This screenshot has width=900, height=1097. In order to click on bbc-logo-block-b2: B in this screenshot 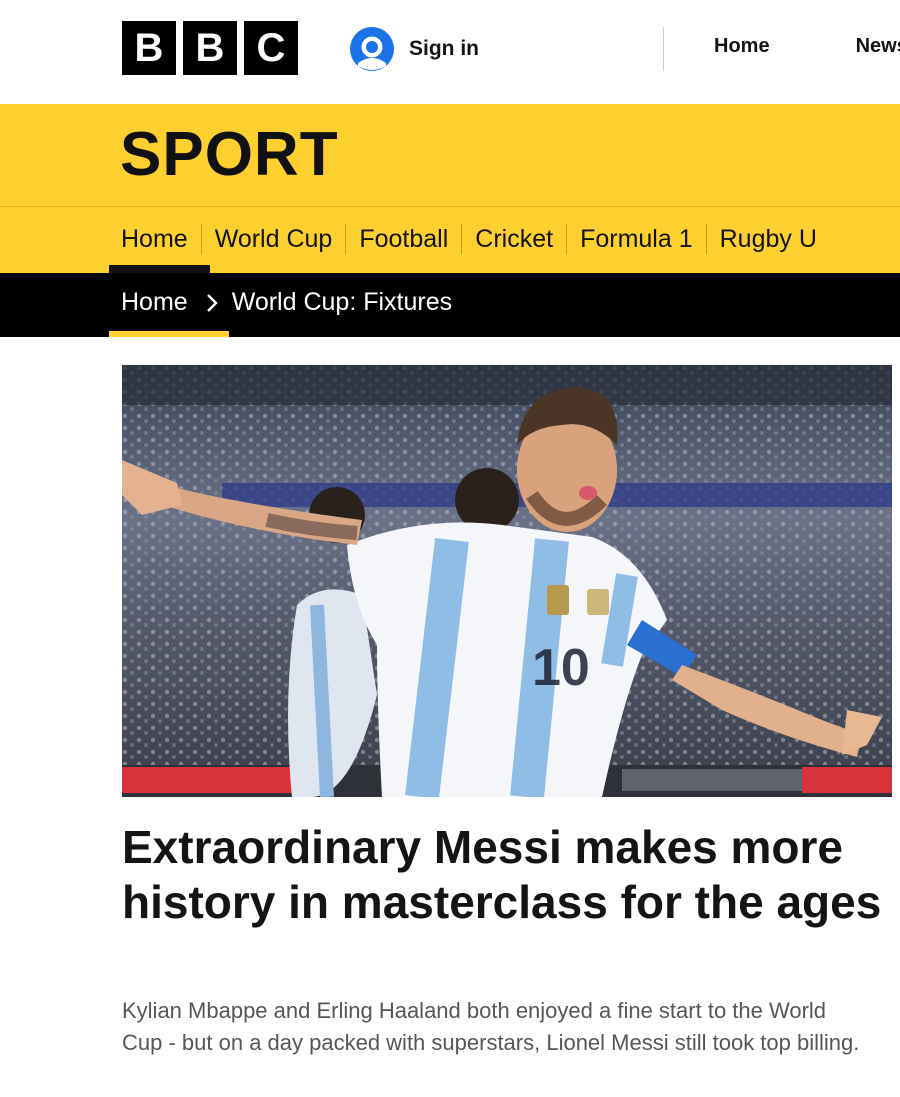, I will do `click(210, 48)`.